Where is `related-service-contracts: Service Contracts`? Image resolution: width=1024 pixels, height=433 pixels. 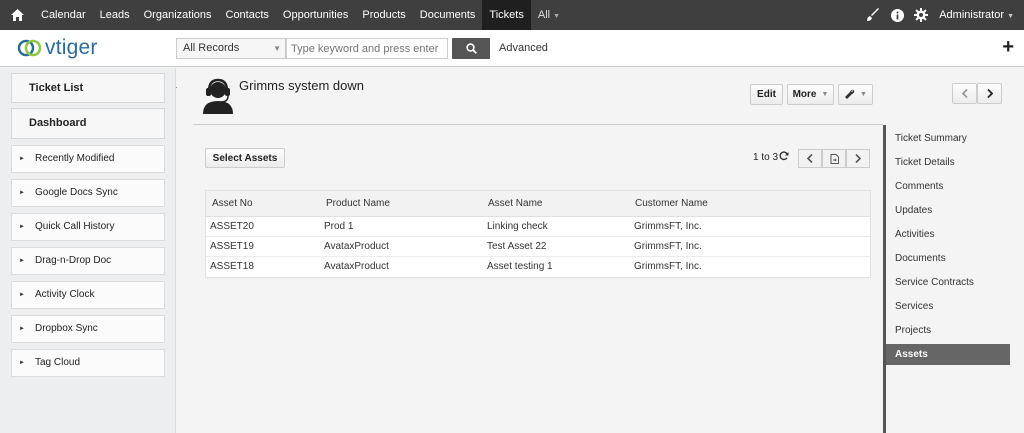 related-service-contracts: Service Contracts is located at coordinates (948, 282).